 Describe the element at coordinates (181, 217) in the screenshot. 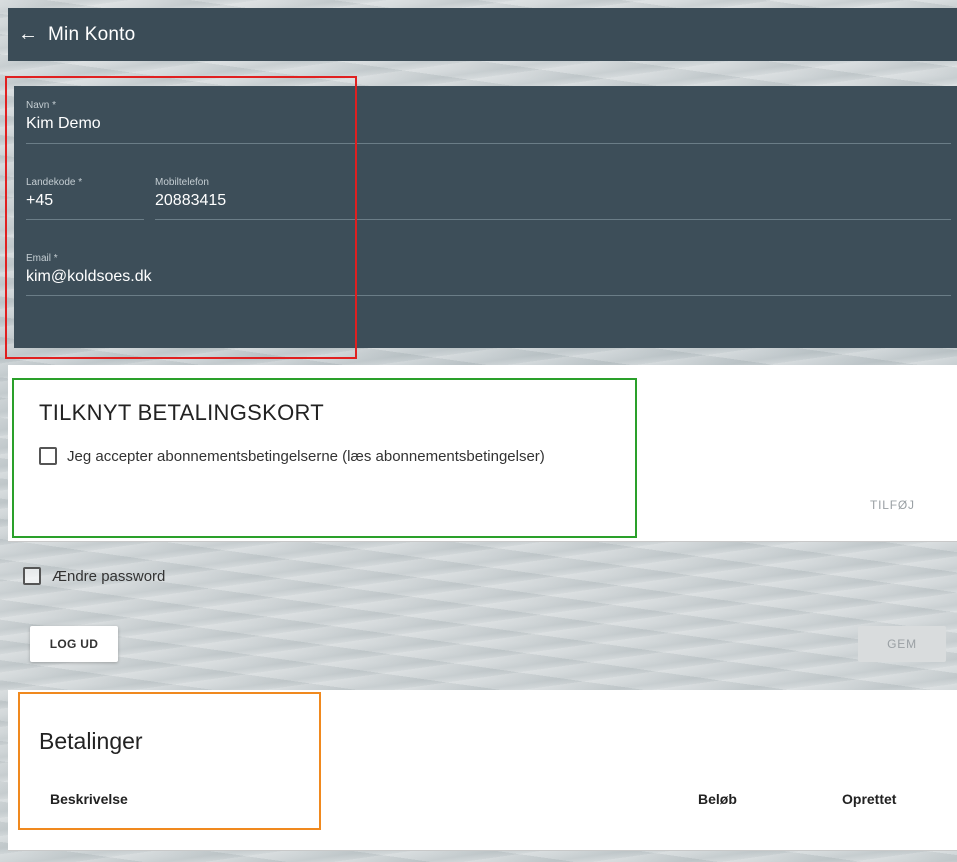

I see `highlight-box-red` at that location.